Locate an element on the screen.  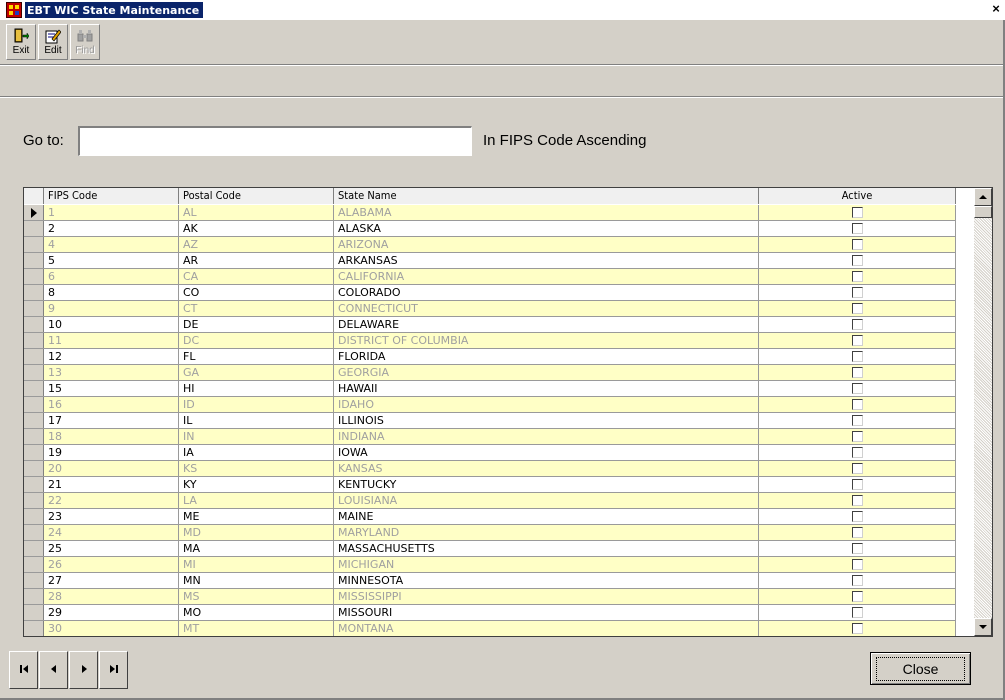
table-row: 6 CA CALIFORNIA is located at coordinates (490, 277).